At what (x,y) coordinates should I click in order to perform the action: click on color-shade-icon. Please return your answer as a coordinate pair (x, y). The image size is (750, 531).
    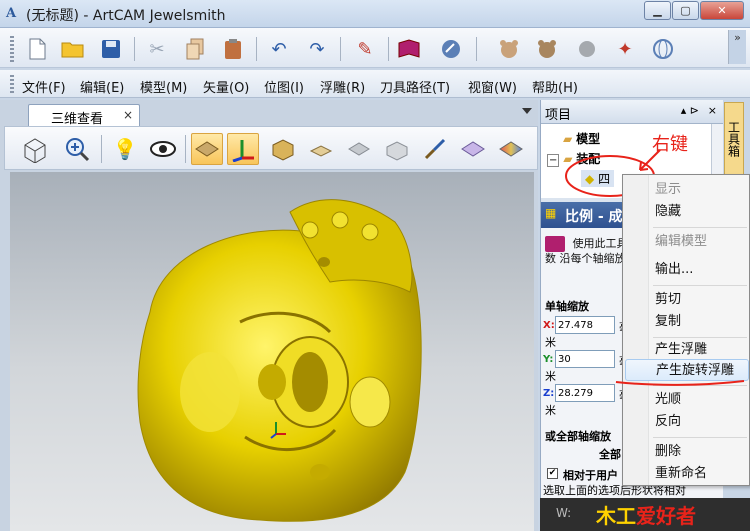
    Looking at the image, I should click on (473, 149).